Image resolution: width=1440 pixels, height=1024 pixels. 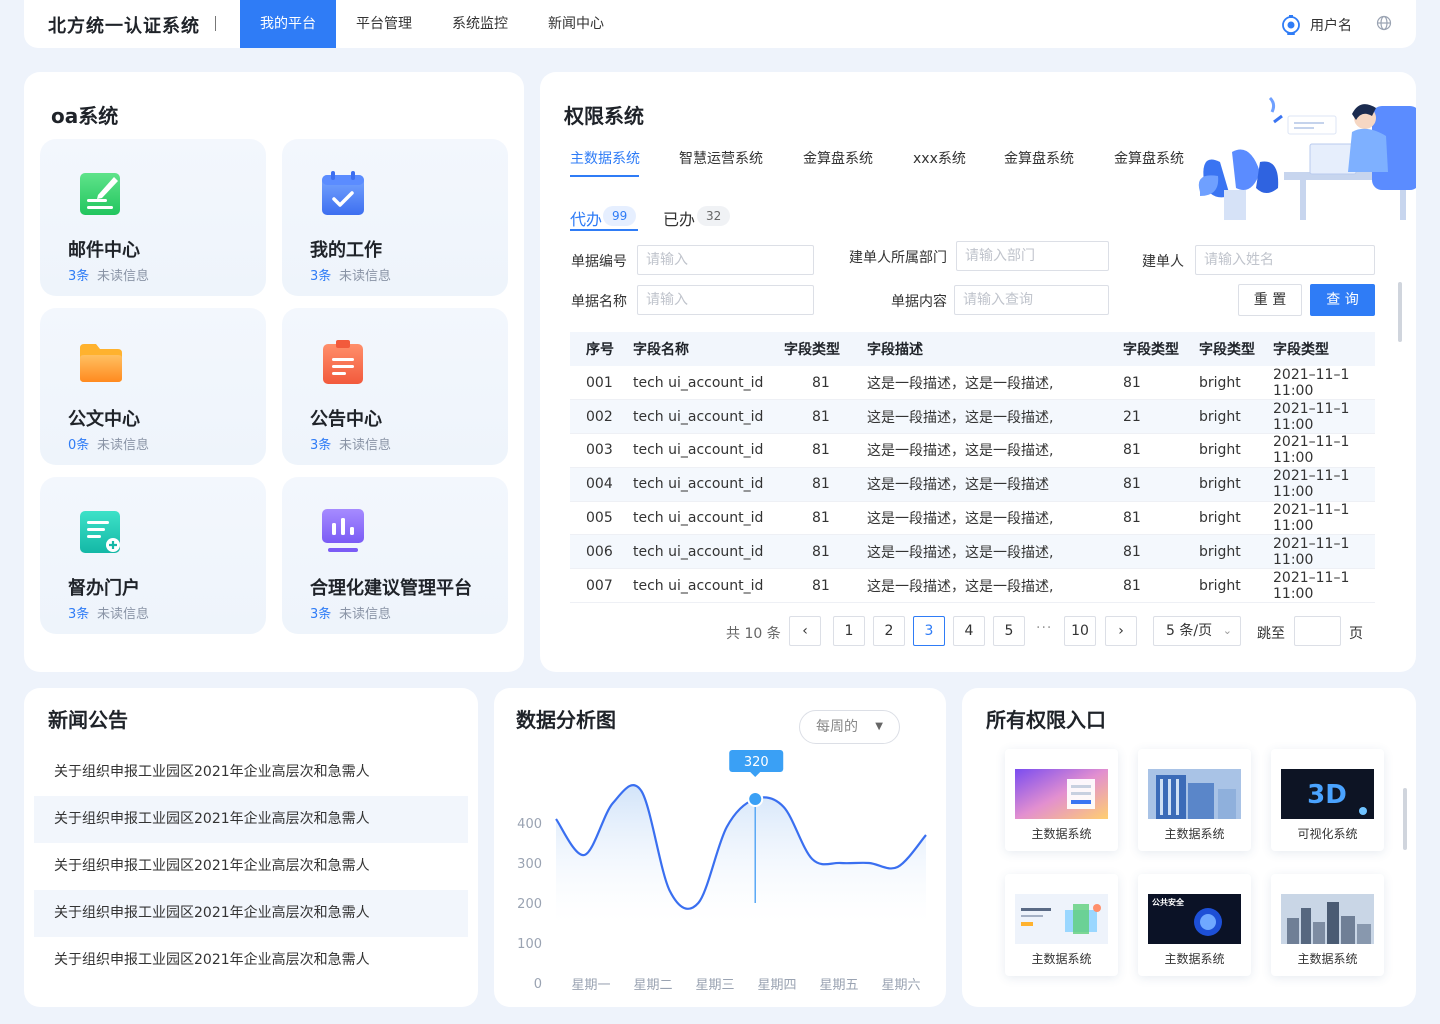 What do you see at coordinates (1031, 300) in the screenshot?
I see `content-input` at bounding box center [1031, 300].